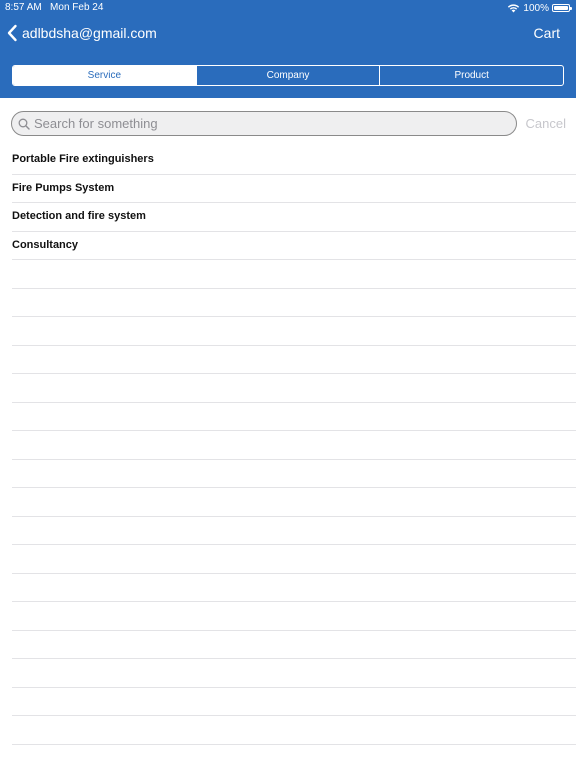 This screenshot has width=576, height=768. I want to click on list-item: Fire Pumps System, so click(294, 189).